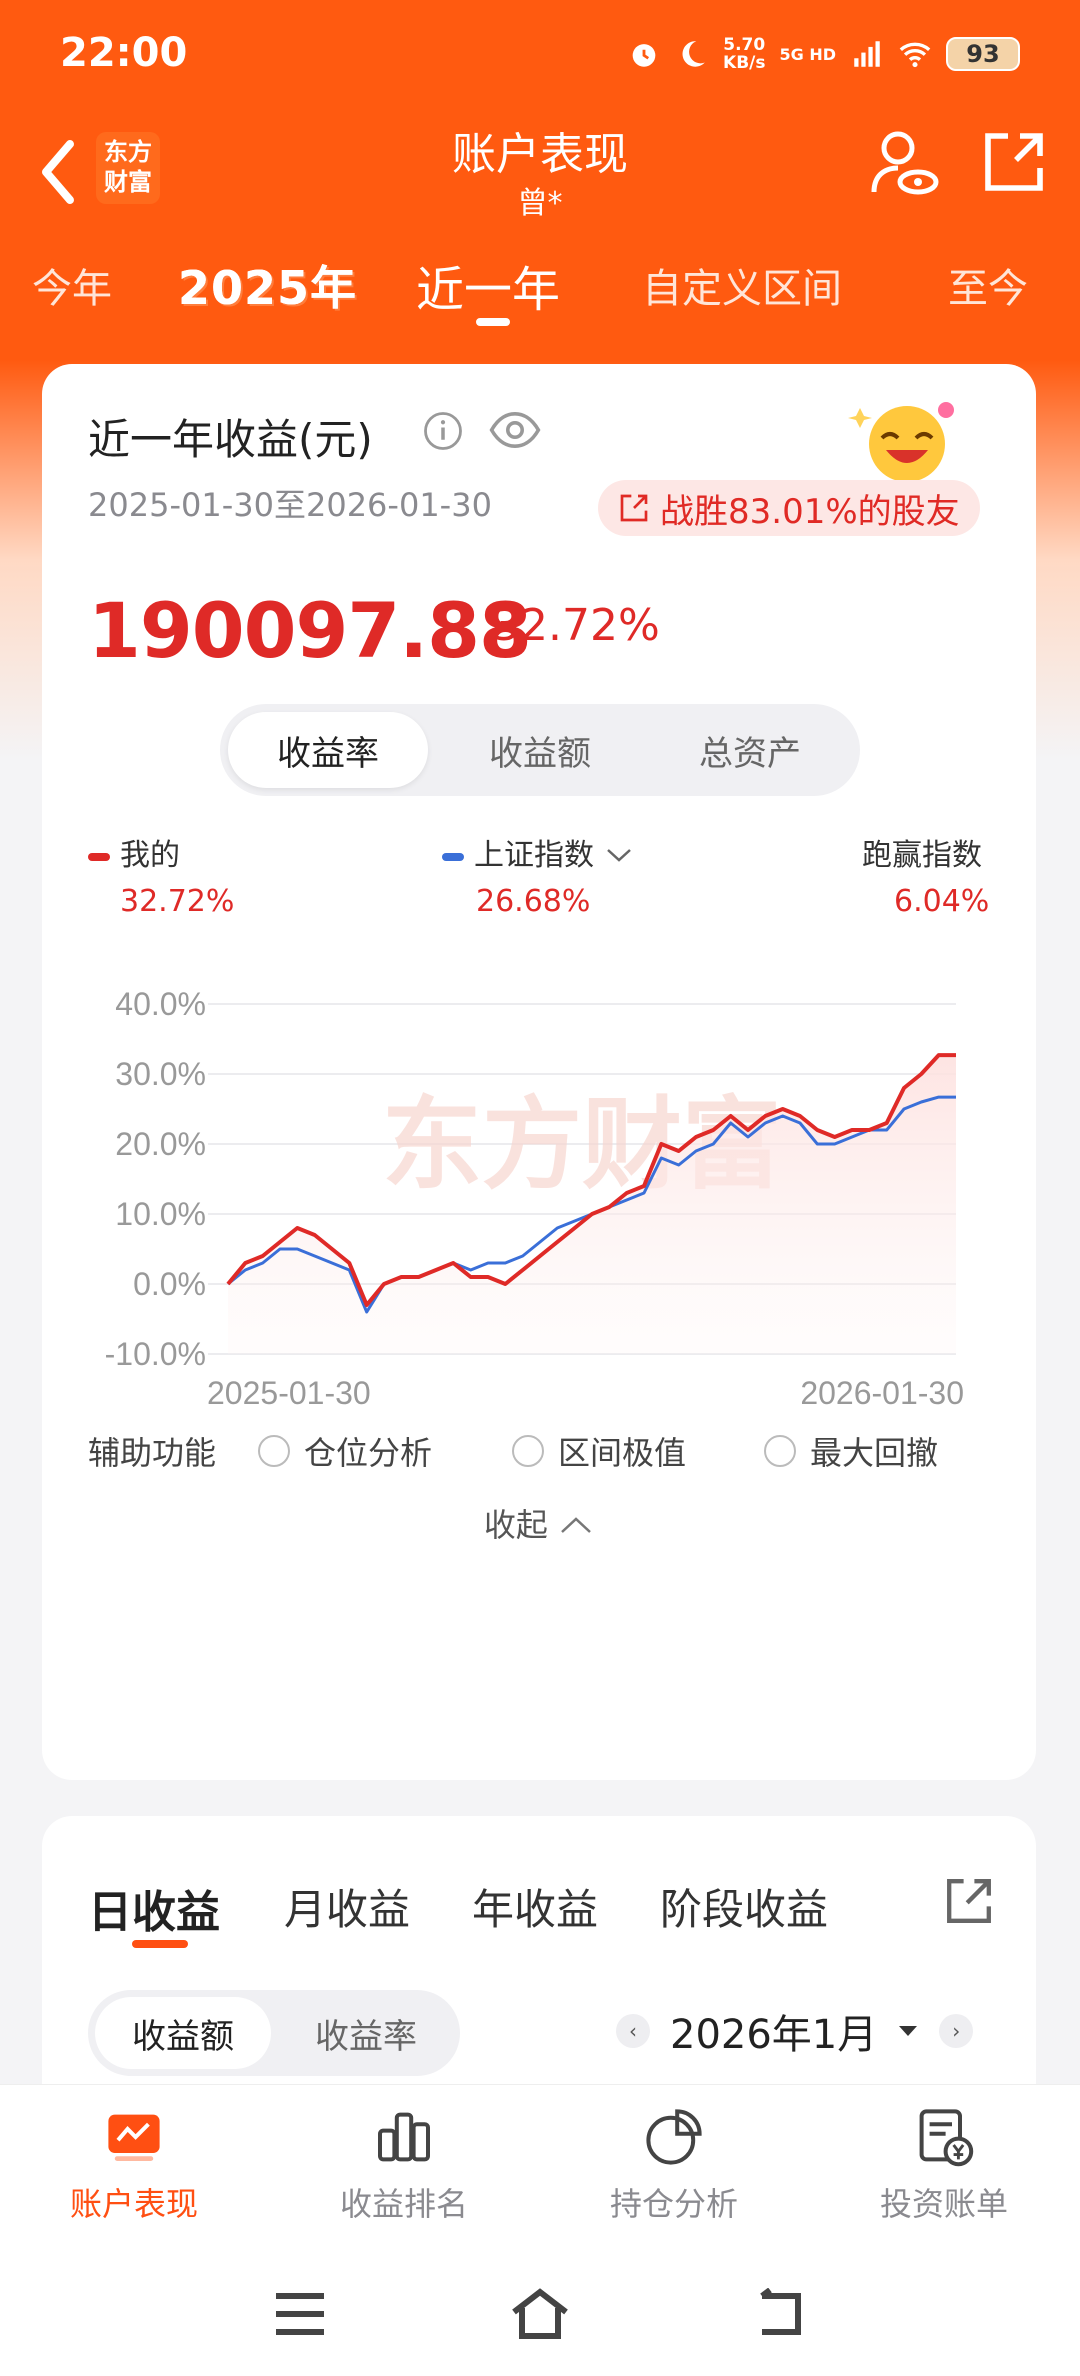  Describe the element at coordinates (160, 1214) in the screenshot. I see `y-tick-label: 10.0%` at that location.